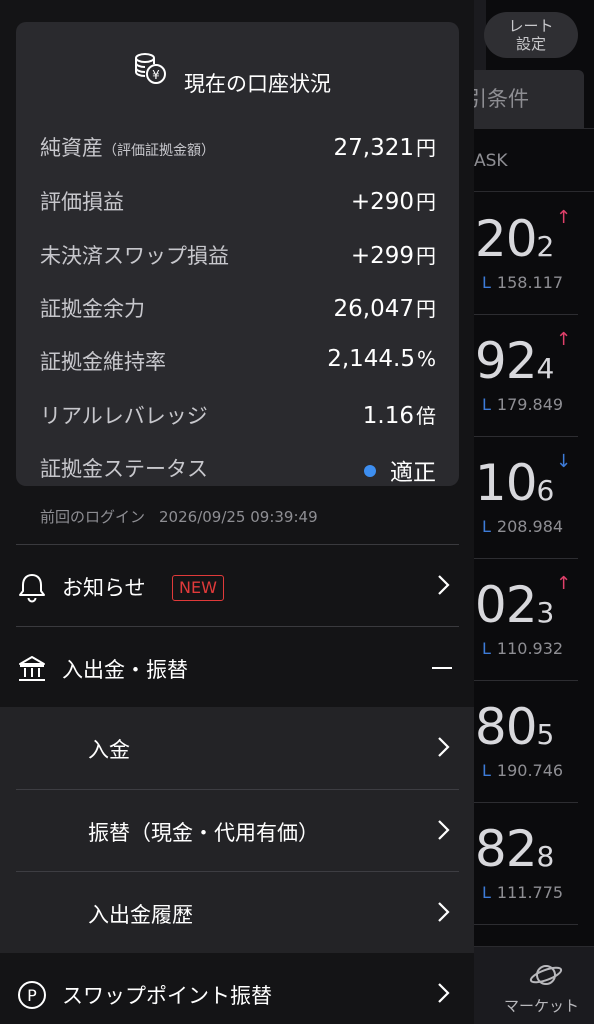 Image resolution: width=594 pixels, height=1024 pixels. What do you see at coordinates (523, 282) in the screenshot?
I see `quote-low: L 158.117` at bounding box center [523, 282].